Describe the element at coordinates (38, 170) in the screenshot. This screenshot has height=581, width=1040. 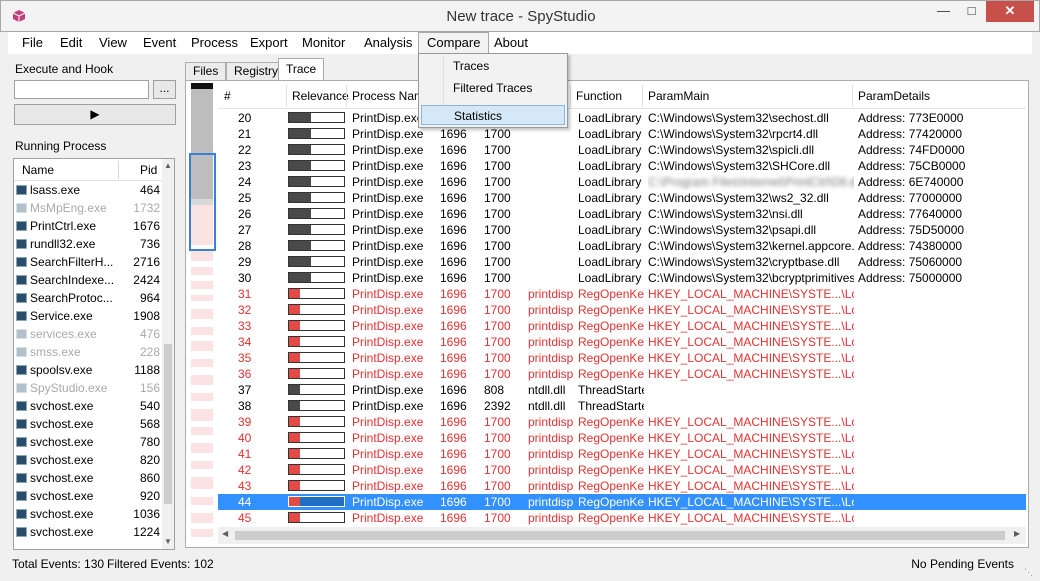
I see `column-name: Name` at that location.